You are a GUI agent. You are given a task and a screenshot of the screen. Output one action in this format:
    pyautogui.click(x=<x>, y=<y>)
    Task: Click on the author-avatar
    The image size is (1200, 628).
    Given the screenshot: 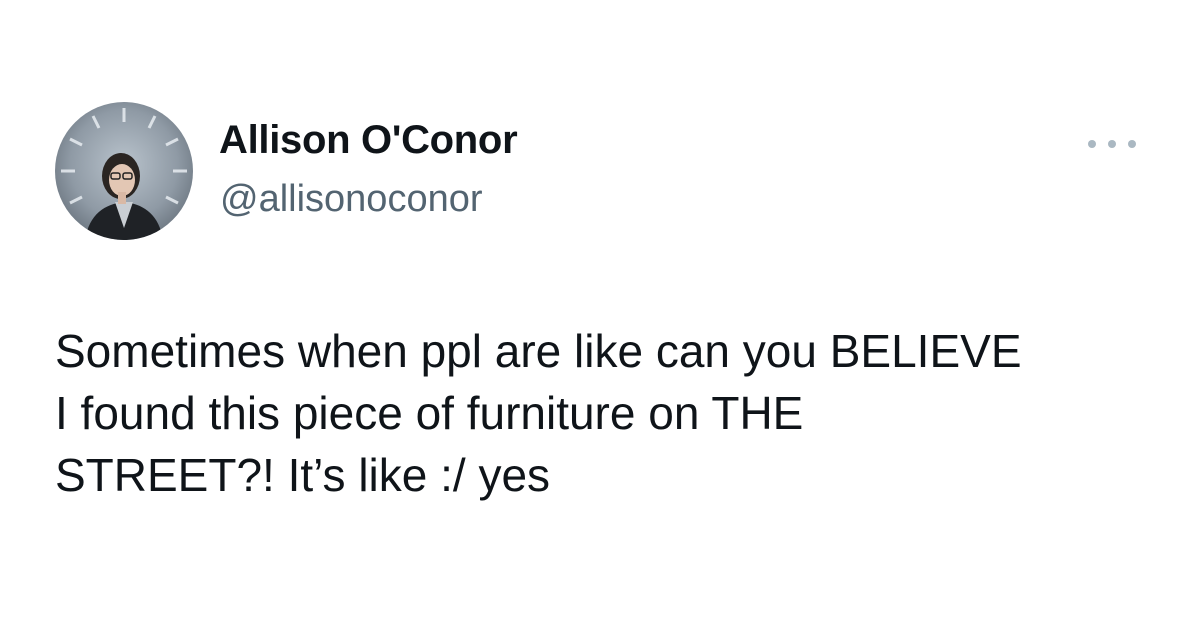 What is the action you would take?
    pyautogui.click(x=124, y=171)
    